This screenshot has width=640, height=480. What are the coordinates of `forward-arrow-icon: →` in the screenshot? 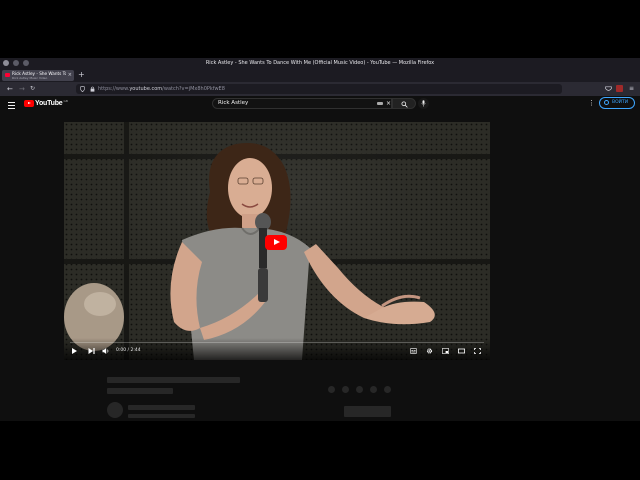 It's located at (22, 89).